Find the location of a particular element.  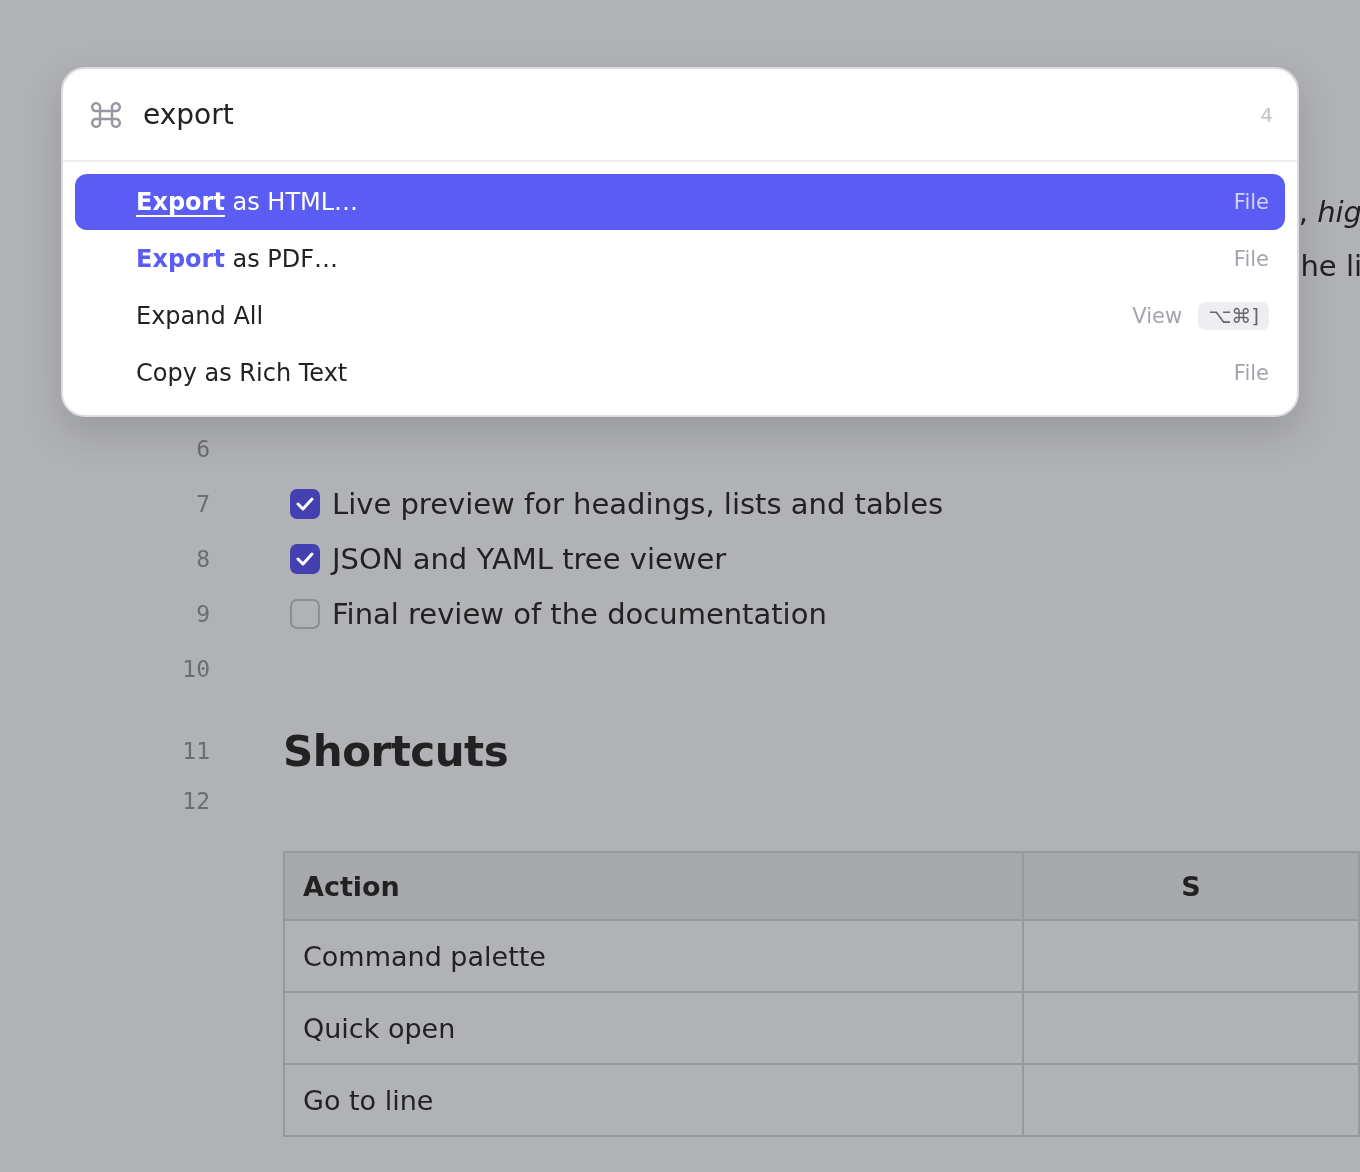

editor-text: he li is located at coordinates (1330, 266).